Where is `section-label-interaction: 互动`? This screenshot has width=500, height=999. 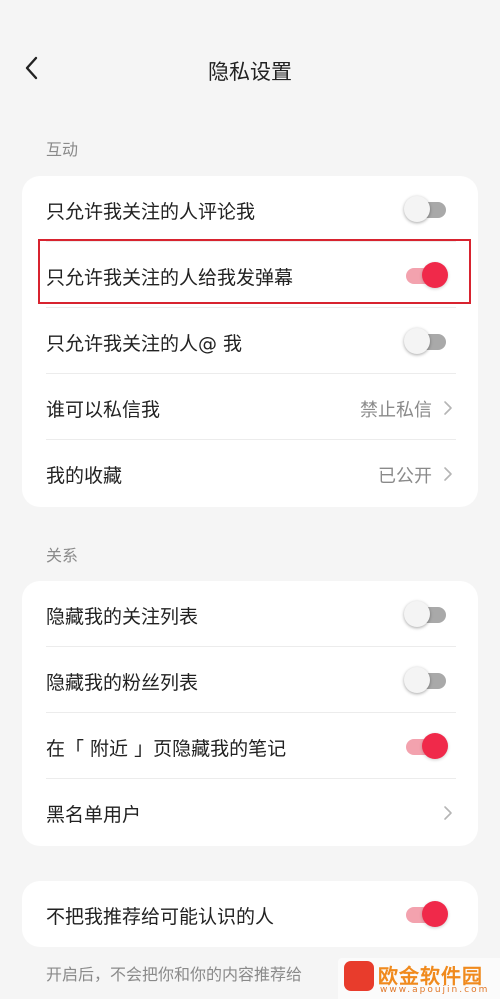 section-label-interaction: 互动 is located at coordinates (62, 149).